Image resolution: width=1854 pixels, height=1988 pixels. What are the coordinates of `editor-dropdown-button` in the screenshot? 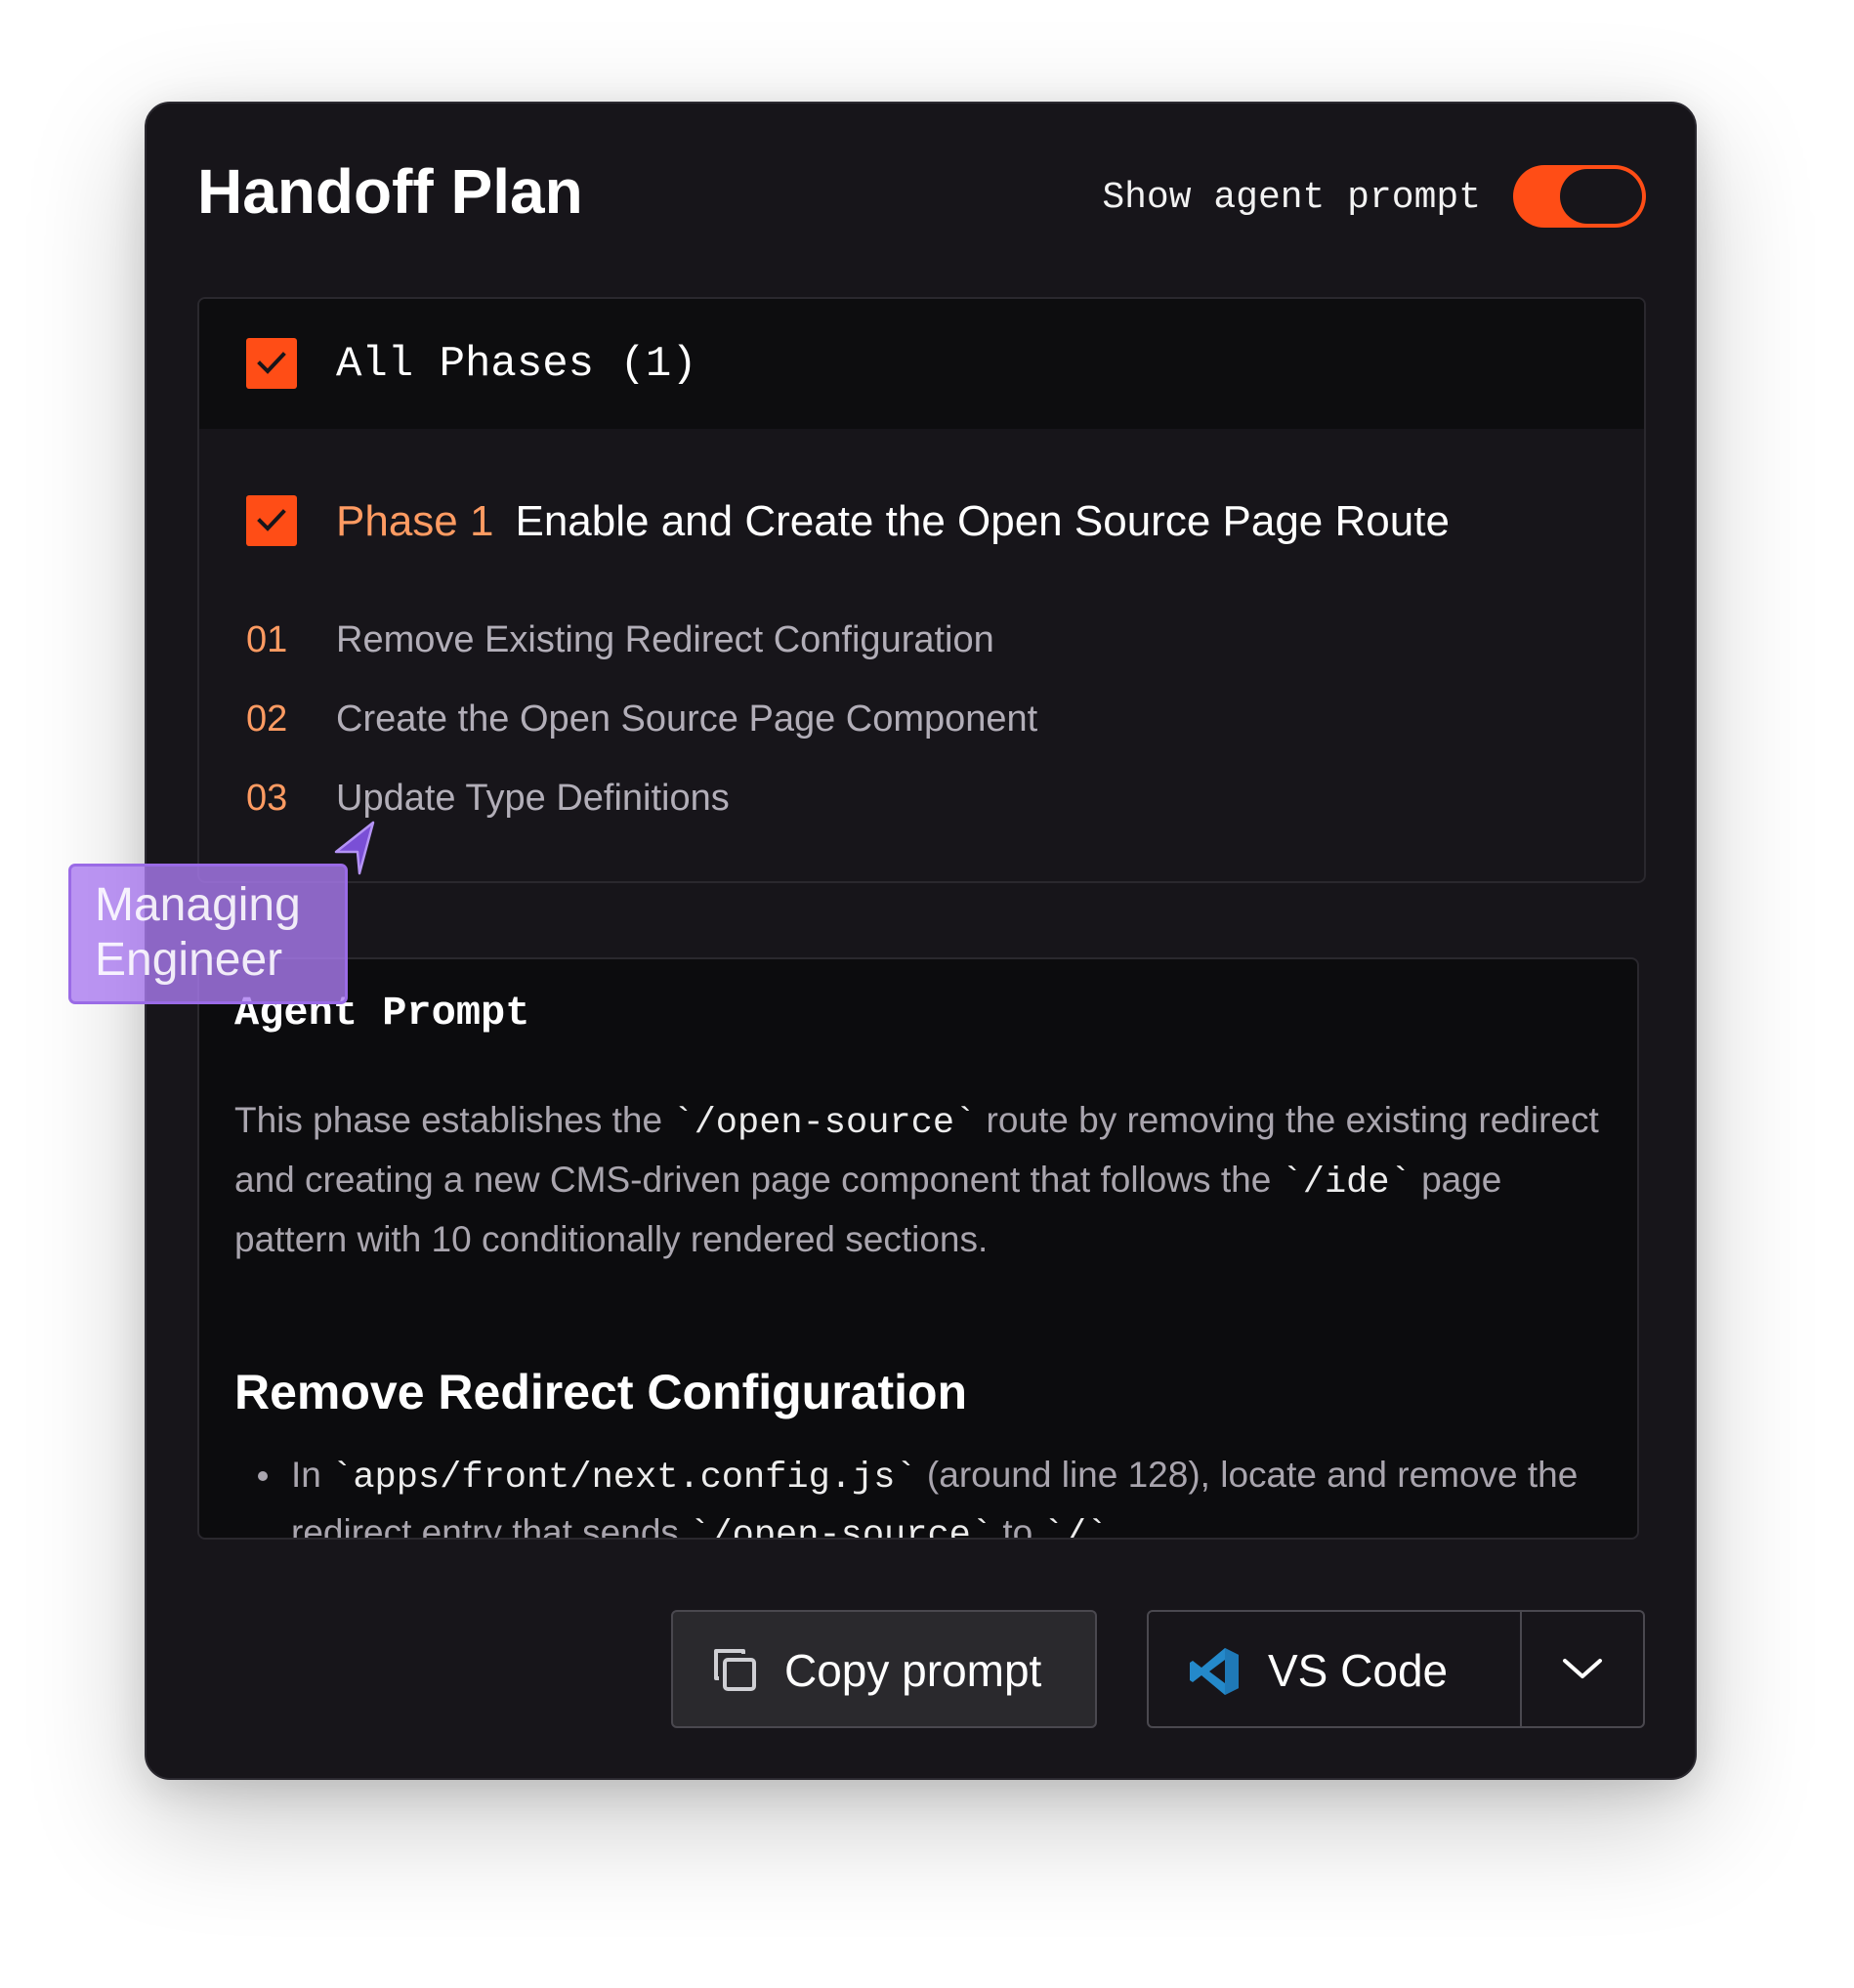 It's located at (1583, 1669).